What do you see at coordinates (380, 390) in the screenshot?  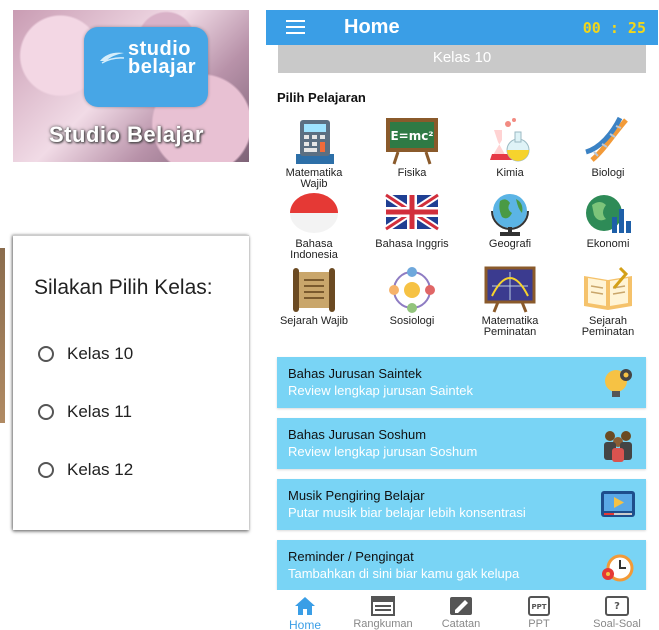 I see `card-subtitle: Review lengkap jurusan Saintek` at bounding box center [380, 390].